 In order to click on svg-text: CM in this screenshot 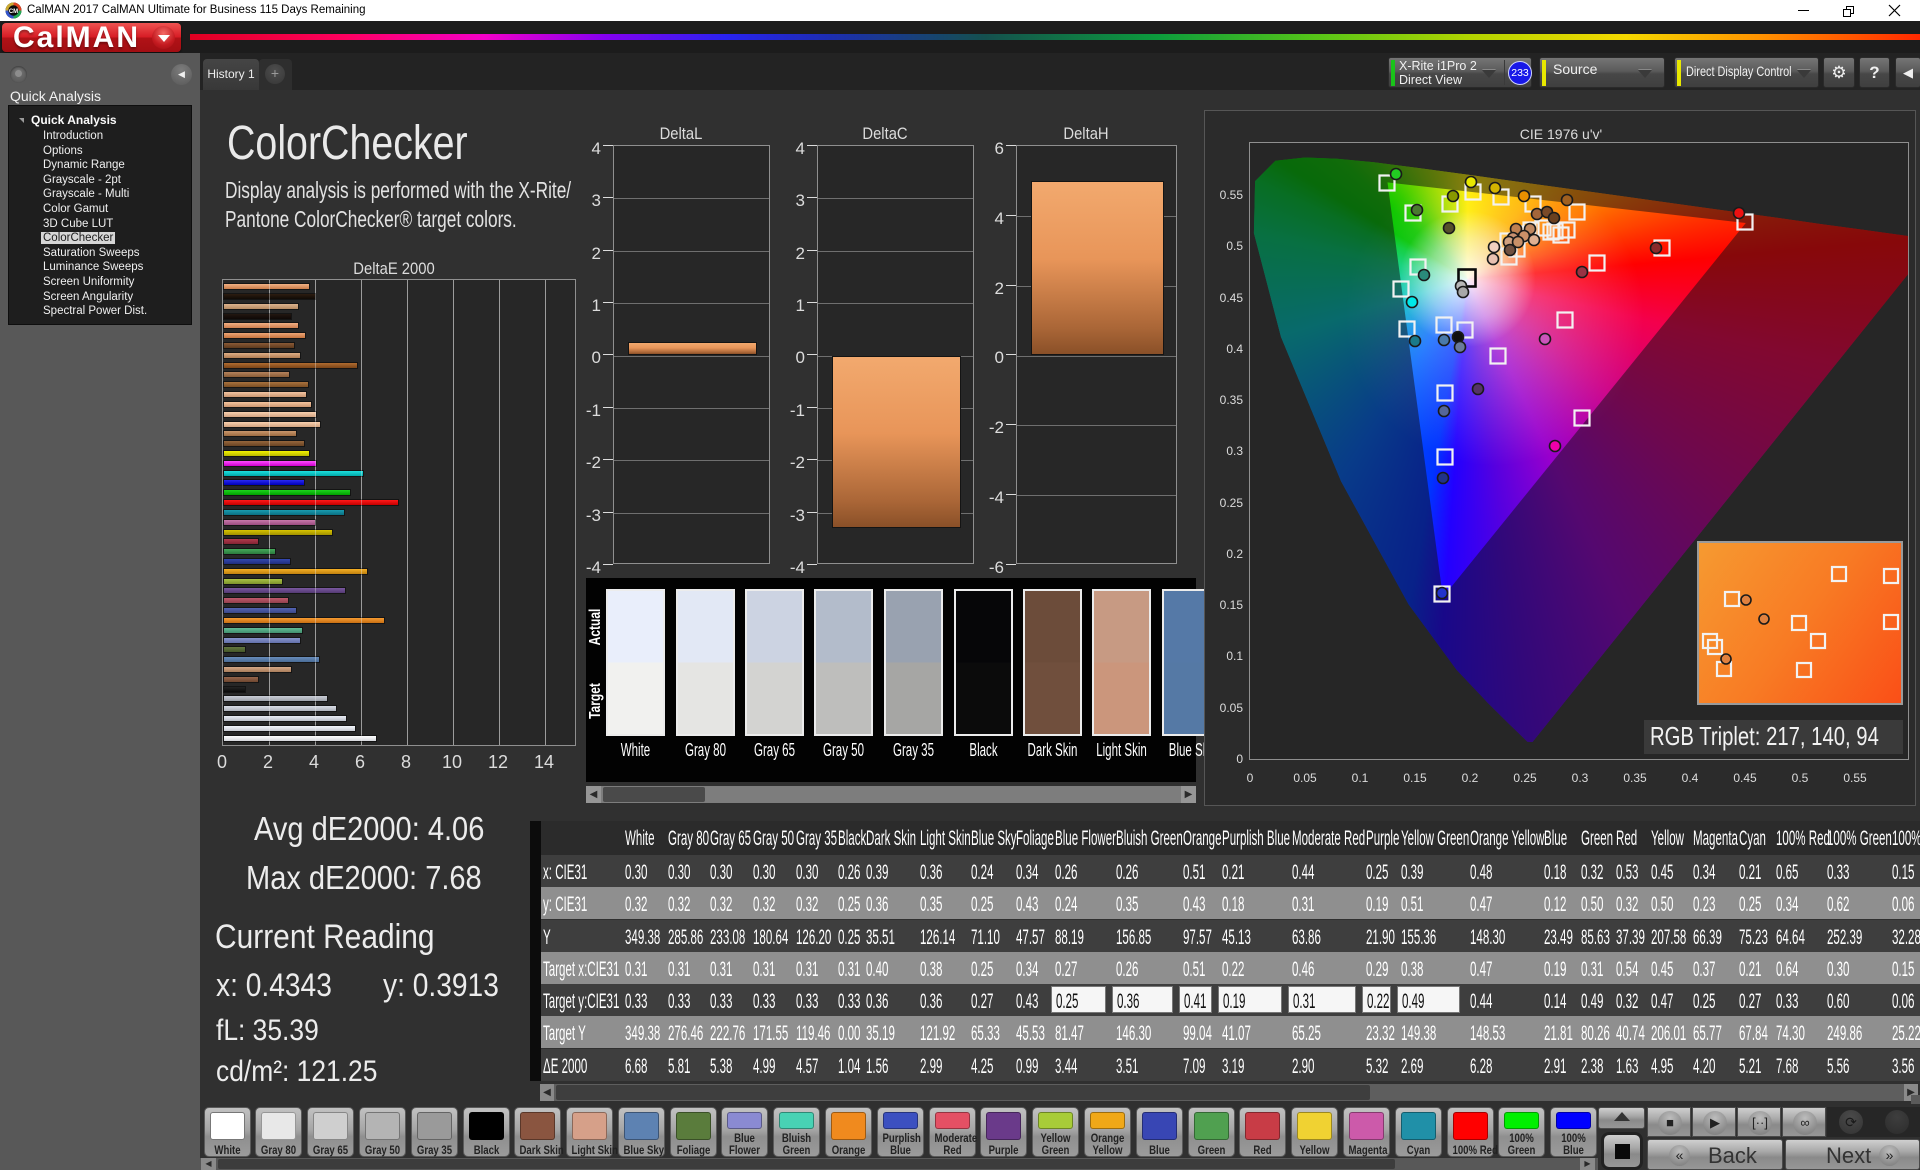, I will do `click(13, 12)`.